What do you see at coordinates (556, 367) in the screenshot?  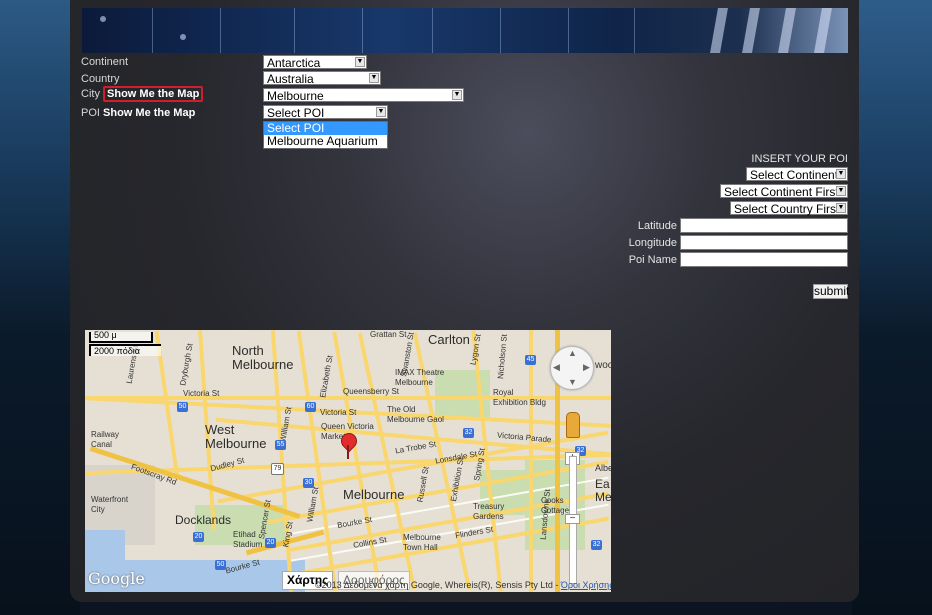 I see `pan-left-icon: ◀` at bounding box center [556, 367].